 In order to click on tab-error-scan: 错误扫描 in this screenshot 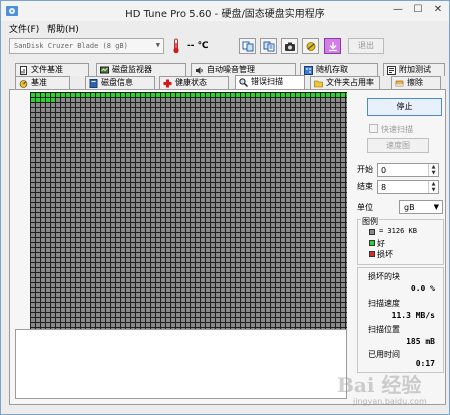, I will do `click(270, 82)`.